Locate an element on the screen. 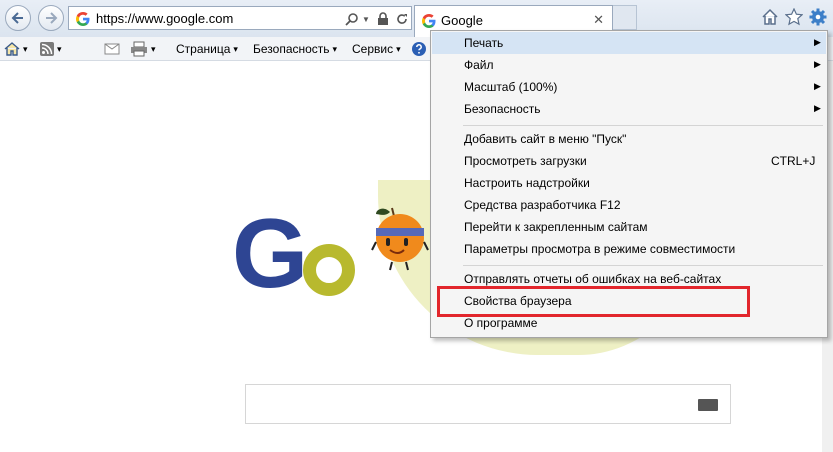 The width and height of the screenshot is (833, 452). back-arrow-icon is located at coordinates (17, 18).